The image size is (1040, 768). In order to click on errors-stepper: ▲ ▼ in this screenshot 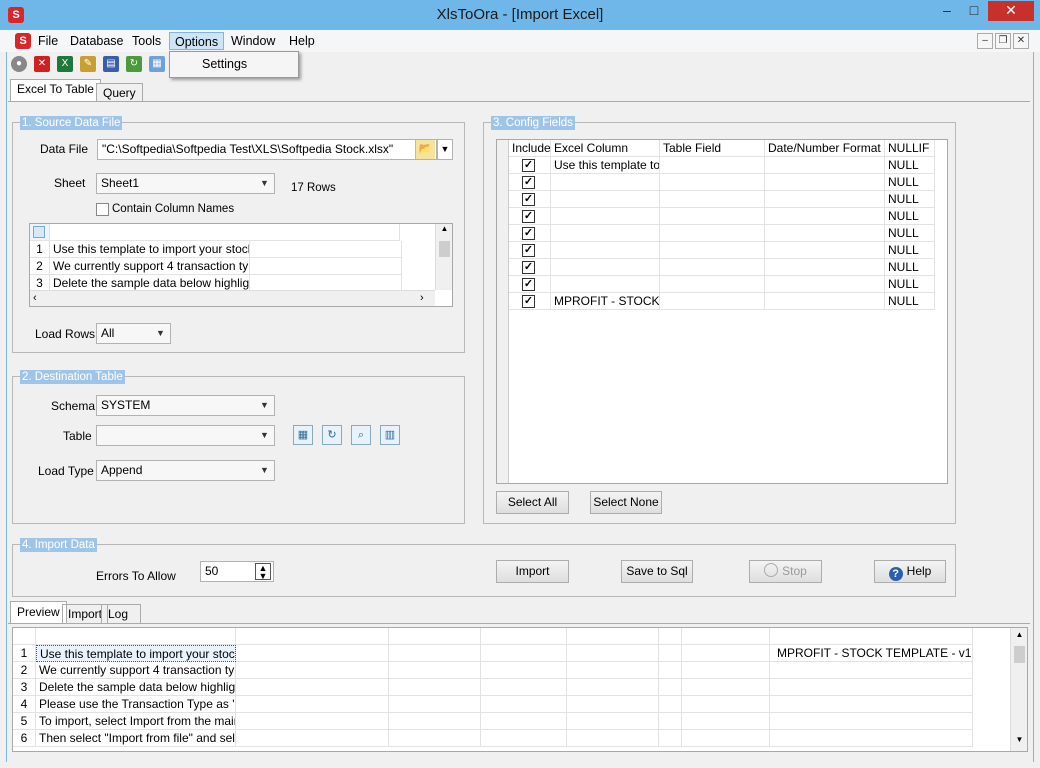, I will do `click(263, 572)`.